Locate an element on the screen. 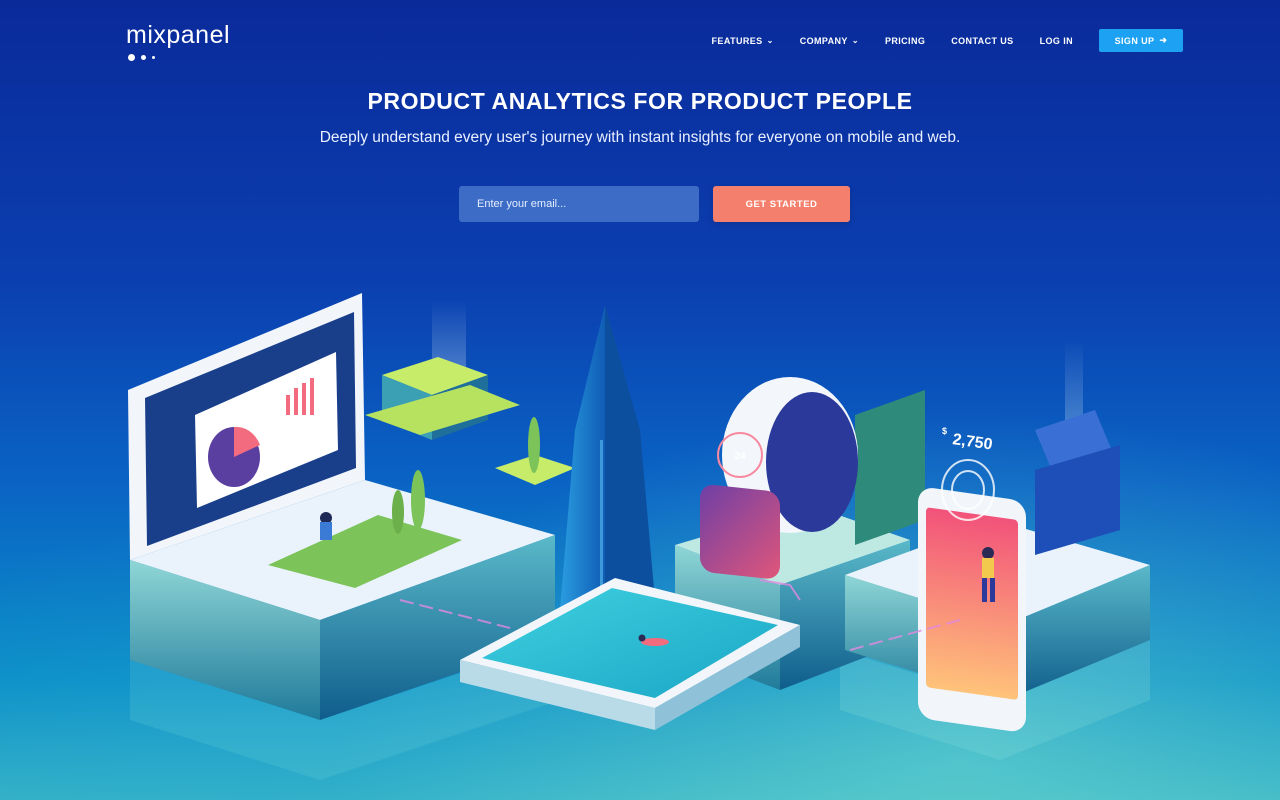 The width and height of the screenshot is (1280, 800). tower-right is located at coordinates (630, 462).